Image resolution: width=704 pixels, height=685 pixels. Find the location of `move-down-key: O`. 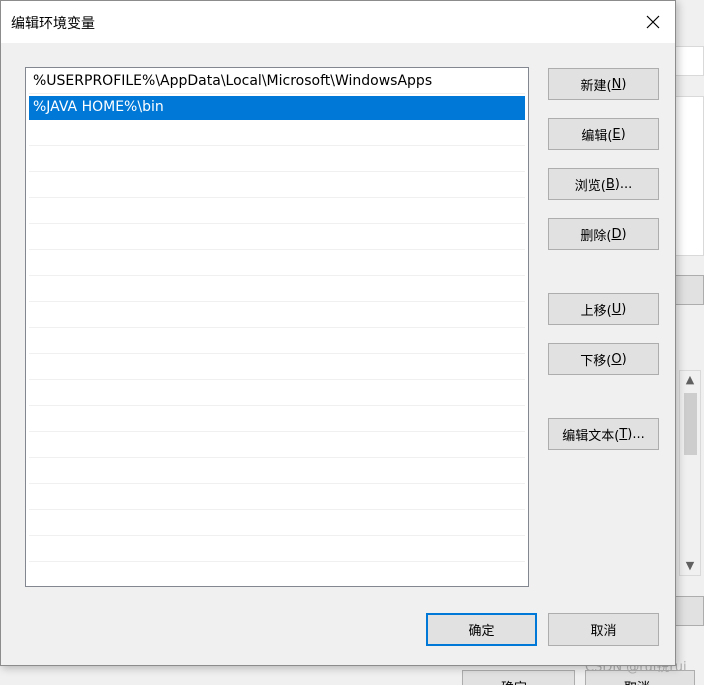

move-down-key: O is located at coordinates (616, 359).